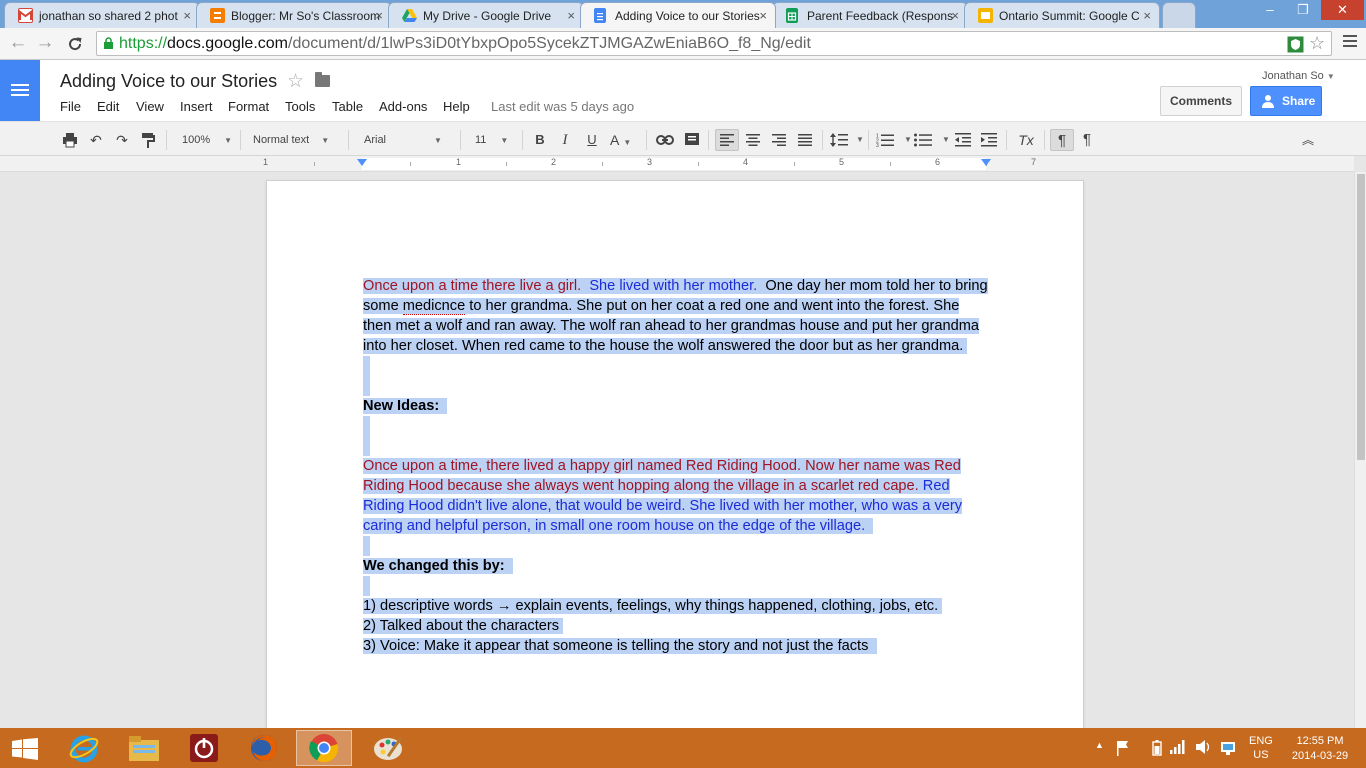  I want to click on tab-docs-active: Adding Voice to our Stories ×, so click(678, 15).